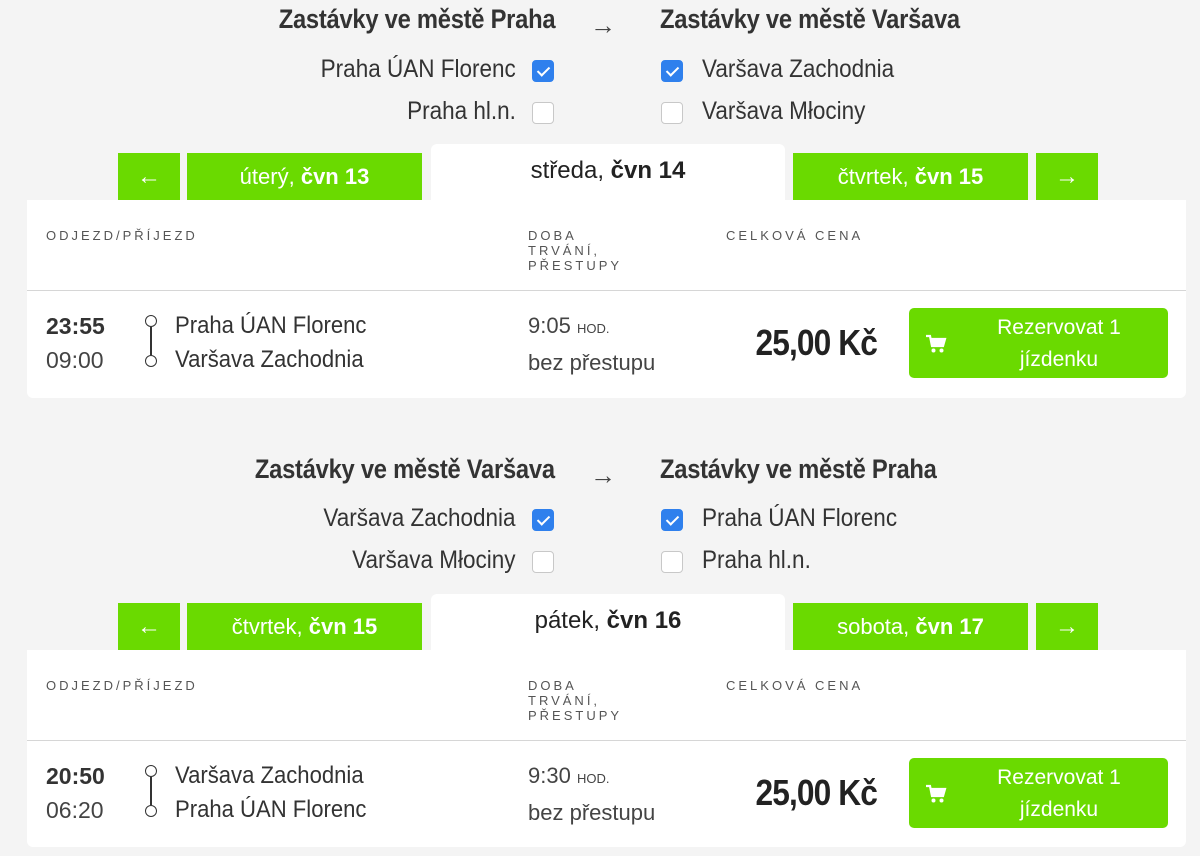 The image size is (1200, 856). I want to click on duration-value: 9:05, so click(549, 325).